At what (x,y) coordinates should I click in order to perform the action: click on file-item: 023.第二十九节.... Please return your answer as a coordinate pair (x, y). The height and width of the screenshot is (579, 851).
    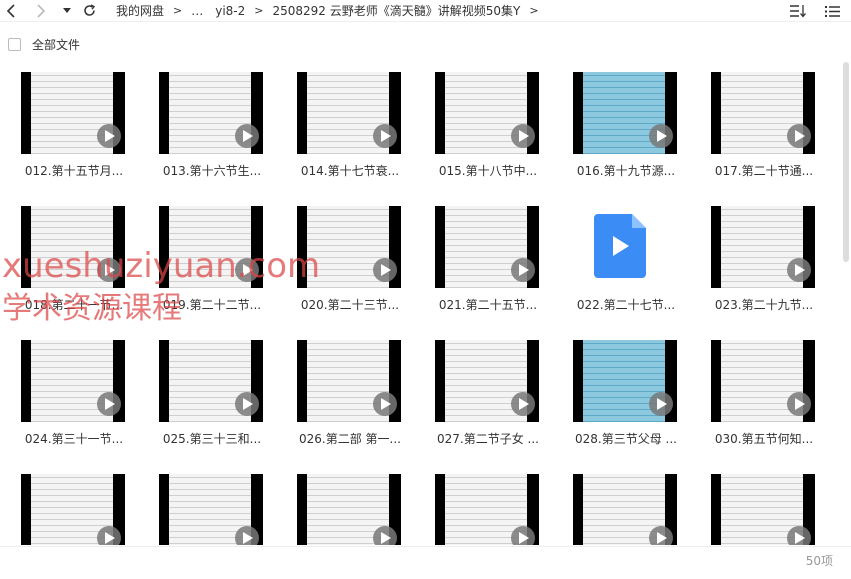
    Looking at the image, I should click on (755, 258).